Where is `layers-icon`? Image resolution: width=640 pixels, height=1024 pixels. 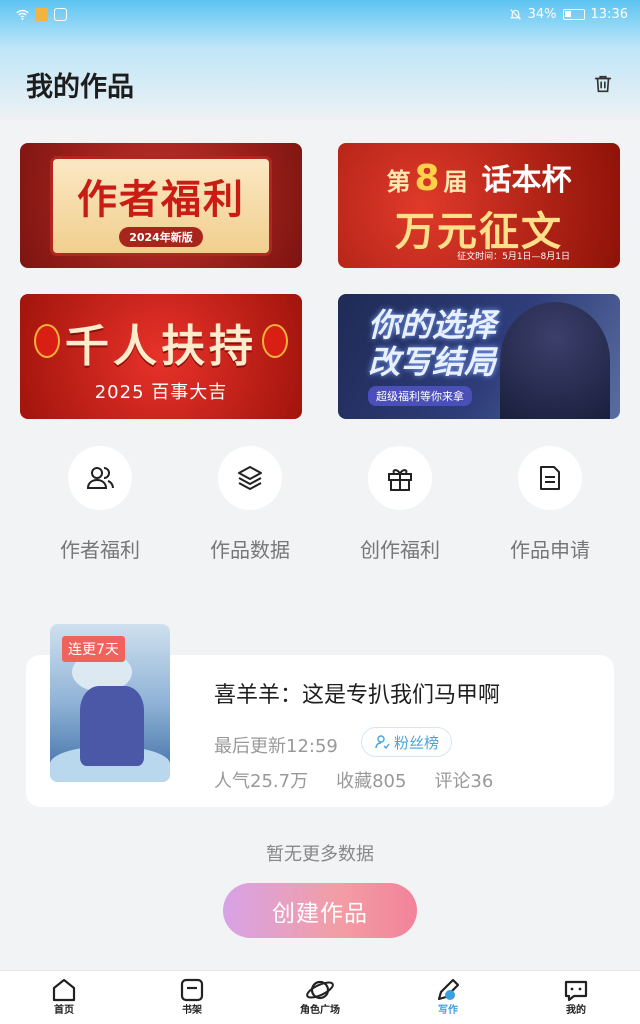 layers-icon is located at coordinates (250, 478).